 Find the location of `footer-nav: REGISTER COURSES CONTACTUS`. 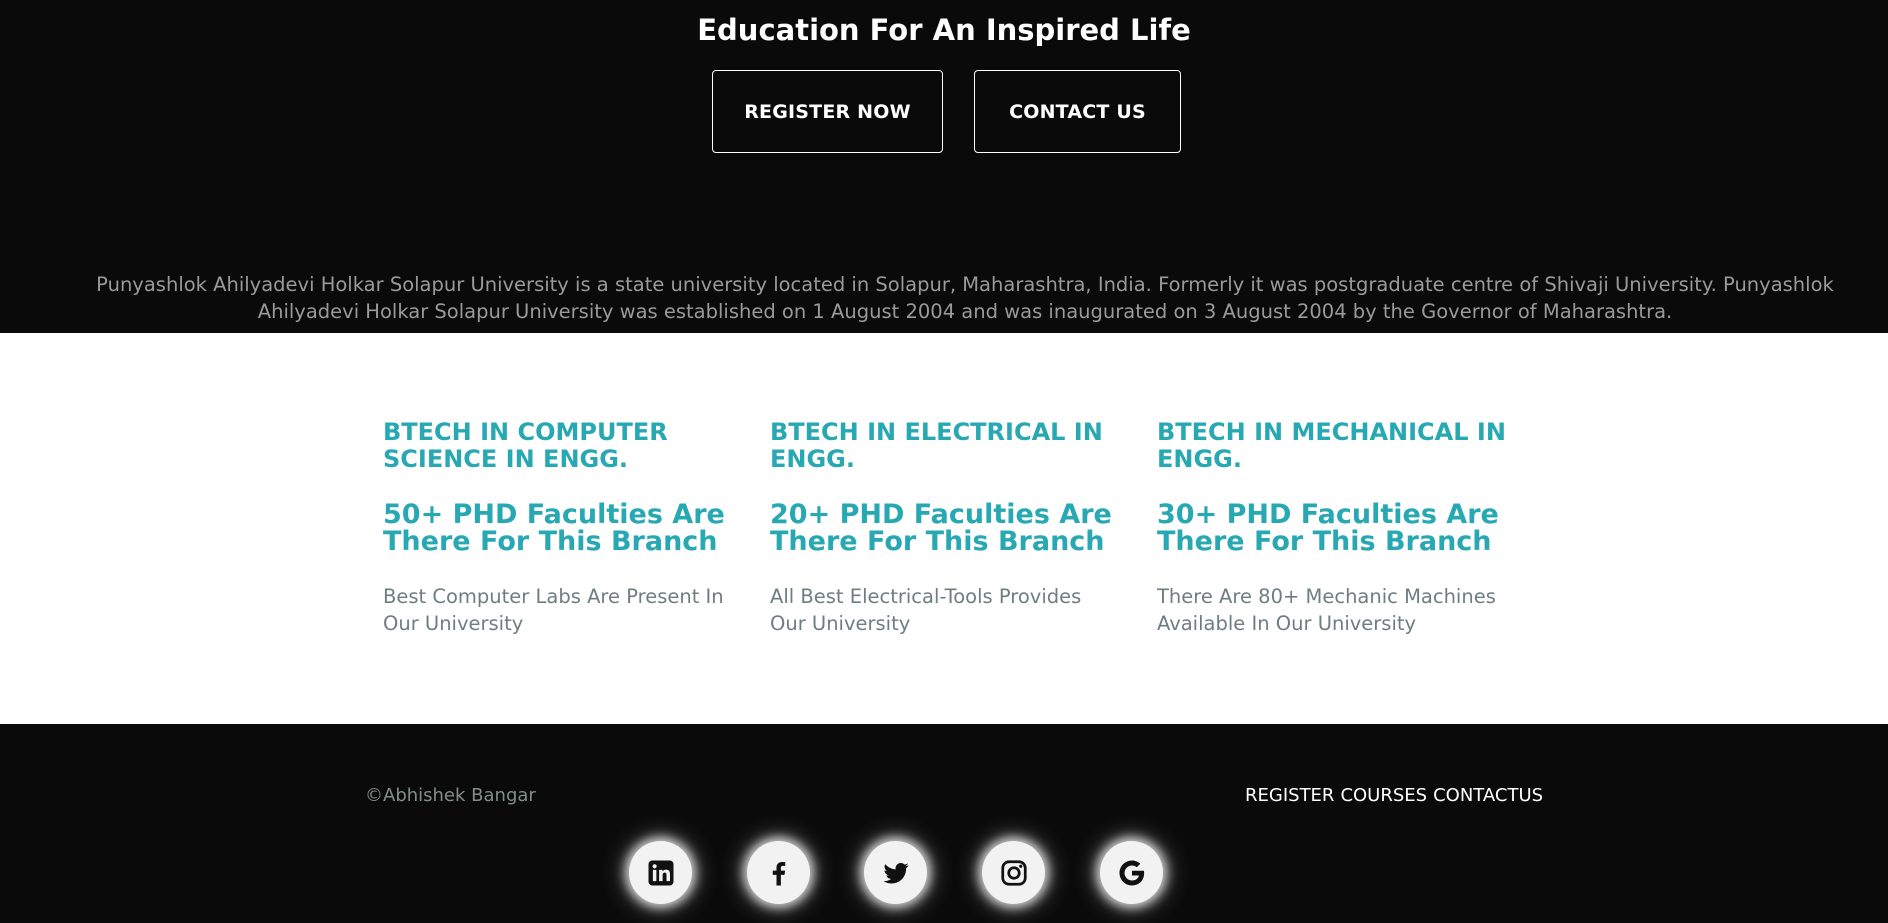

footer-nav: REGISTER COURSES CONTACTUS is located at coordinates (1394, 795).